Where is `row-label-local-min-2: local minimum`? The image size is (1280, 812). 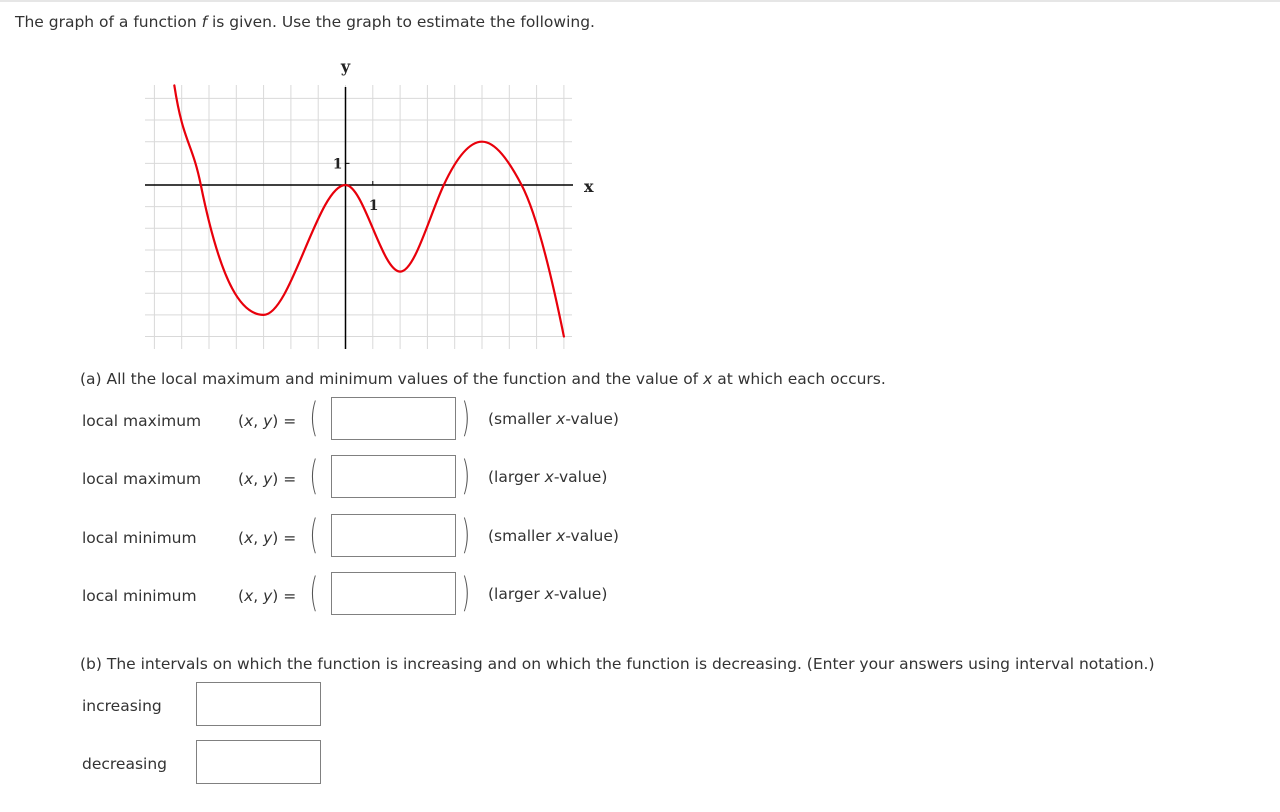 row-label-local-min-2: local minimum is located at coordinates (139, 596).